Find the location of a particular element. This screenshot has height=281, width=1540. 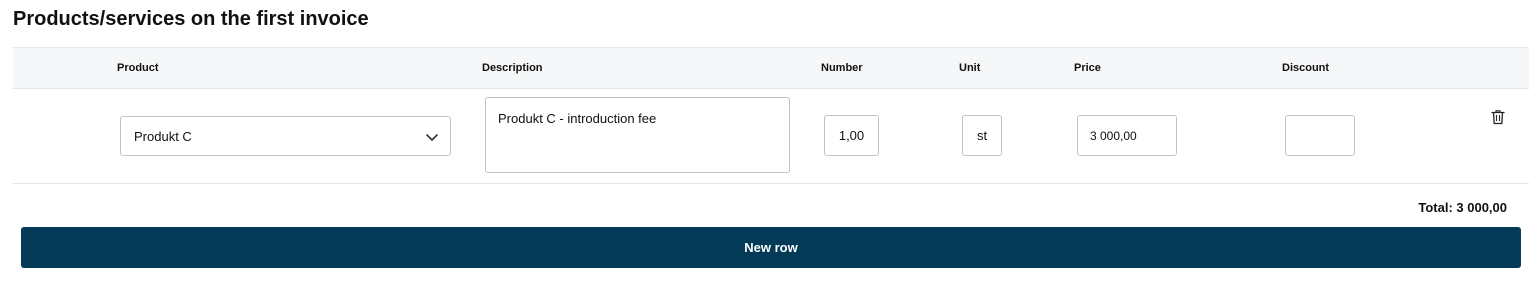

column-header-product: Product is located at coordinates (138, 68).